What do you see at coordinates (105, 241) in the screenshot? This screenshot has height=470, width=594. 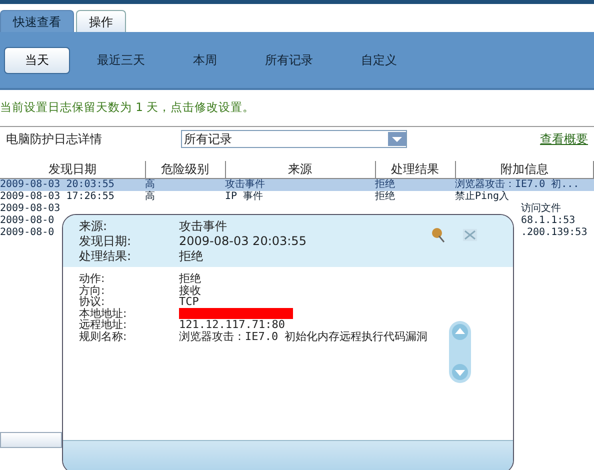 I see `field-label: 发现日期:` at bounding box center [105, 241].